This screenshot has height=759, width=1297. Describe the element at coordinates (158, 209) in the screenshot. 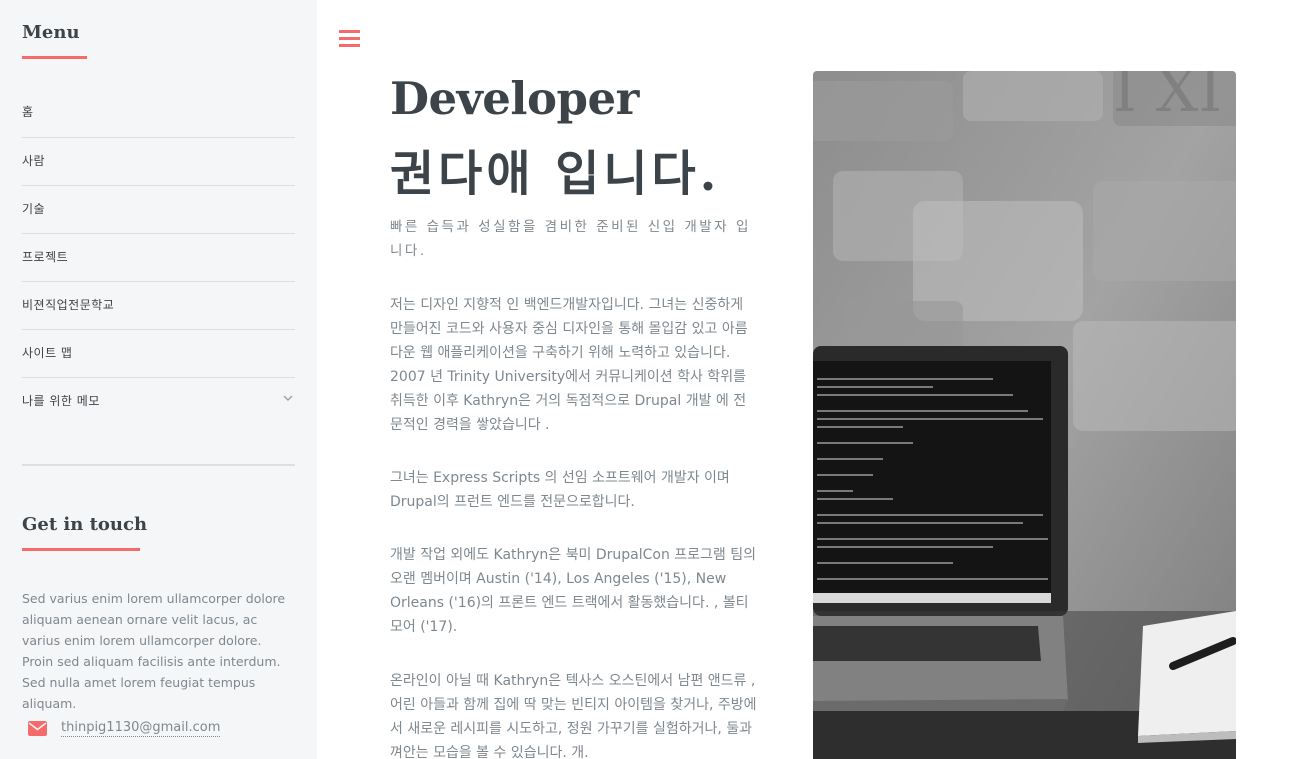

I see `menu-item-skills: 기술` at that location.